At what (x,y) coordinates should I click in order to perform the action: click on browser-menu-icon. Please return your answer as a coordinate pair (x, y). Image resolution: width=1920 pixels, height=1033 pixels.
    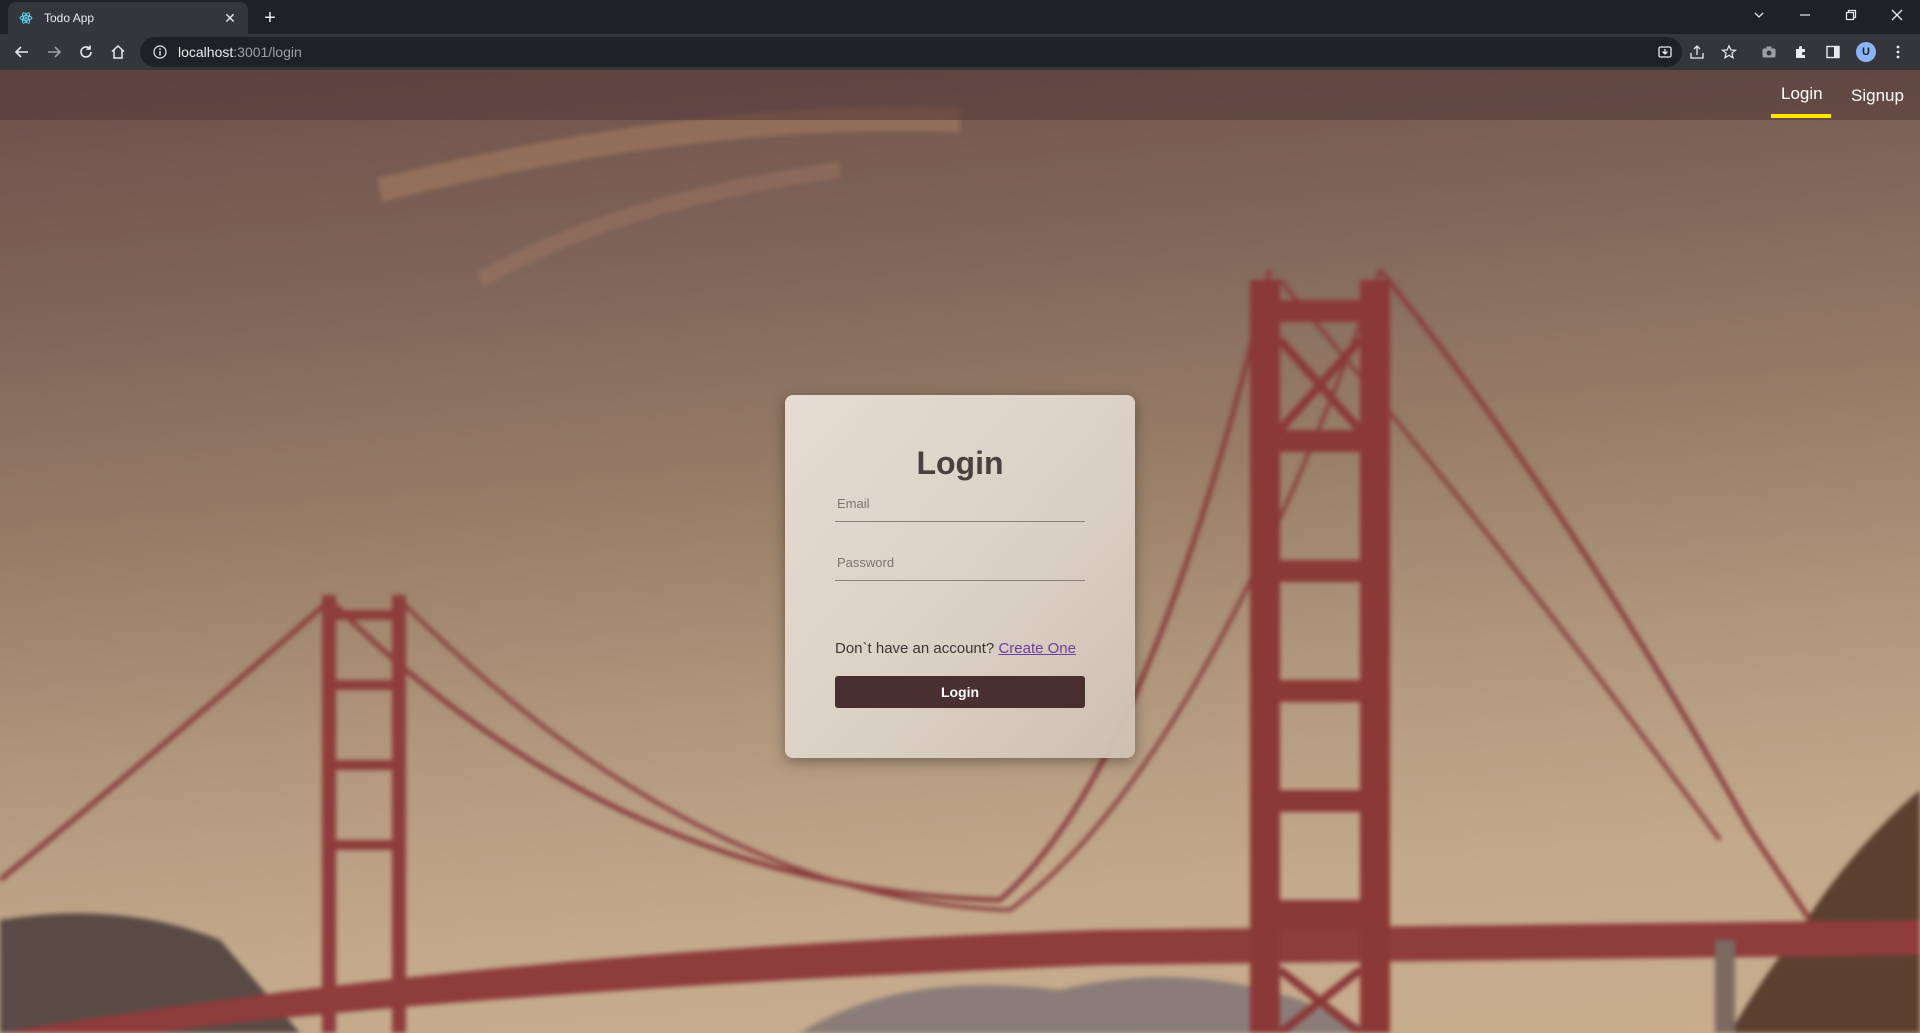
    Looking at the image, I should click on (1898, 52).